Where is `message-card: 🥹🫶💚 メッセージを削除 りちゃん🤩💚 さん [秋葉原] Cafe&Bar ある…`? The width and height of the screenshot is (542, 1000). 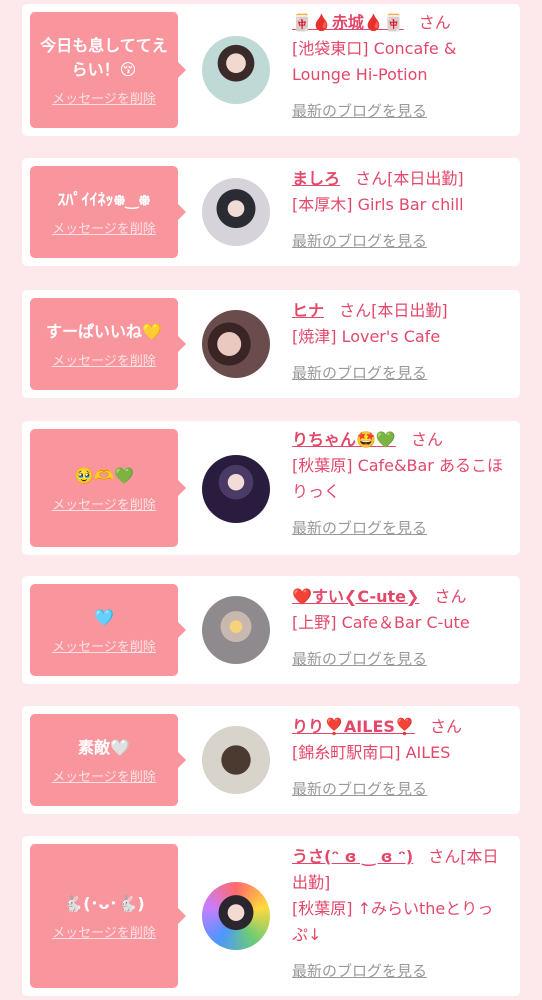 message-card: 🥹🫶💚 メッセージを削除 りちゃん🤩💚 さん [秋葉原] Cafe&Bar ある… is located at coordinates (271, 488).